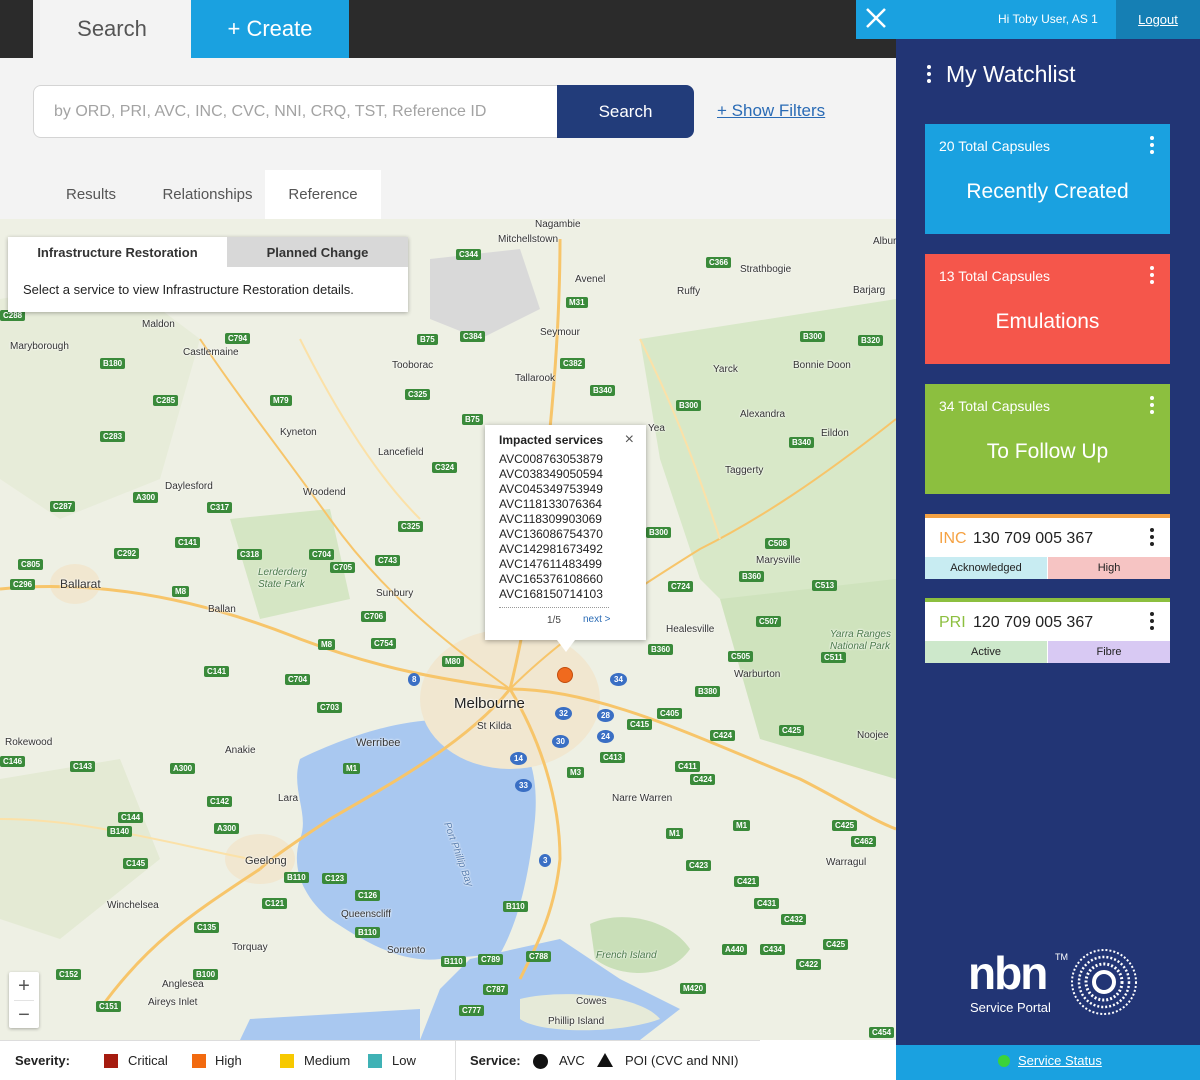 The height and width of the screenshot is (1080, 1200). What do you see at coordinates (558, 224) in the screenshot?
I see `map-label: Nagambie` at bounding box center [558, 224].